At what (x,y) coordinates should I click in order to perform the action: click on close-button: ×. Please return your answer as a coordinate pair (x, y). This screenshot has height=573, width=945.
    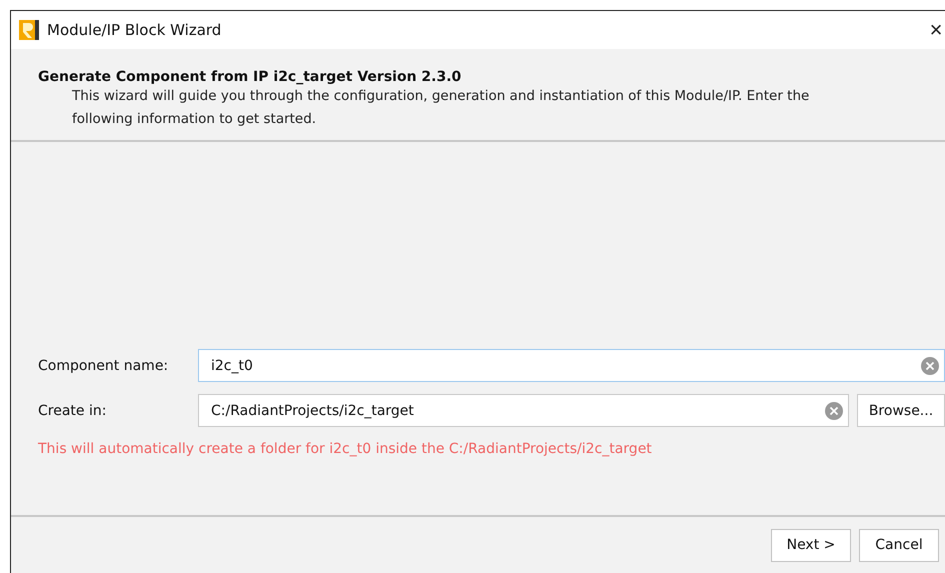
    Looking at the image, I should click on (936, 30).